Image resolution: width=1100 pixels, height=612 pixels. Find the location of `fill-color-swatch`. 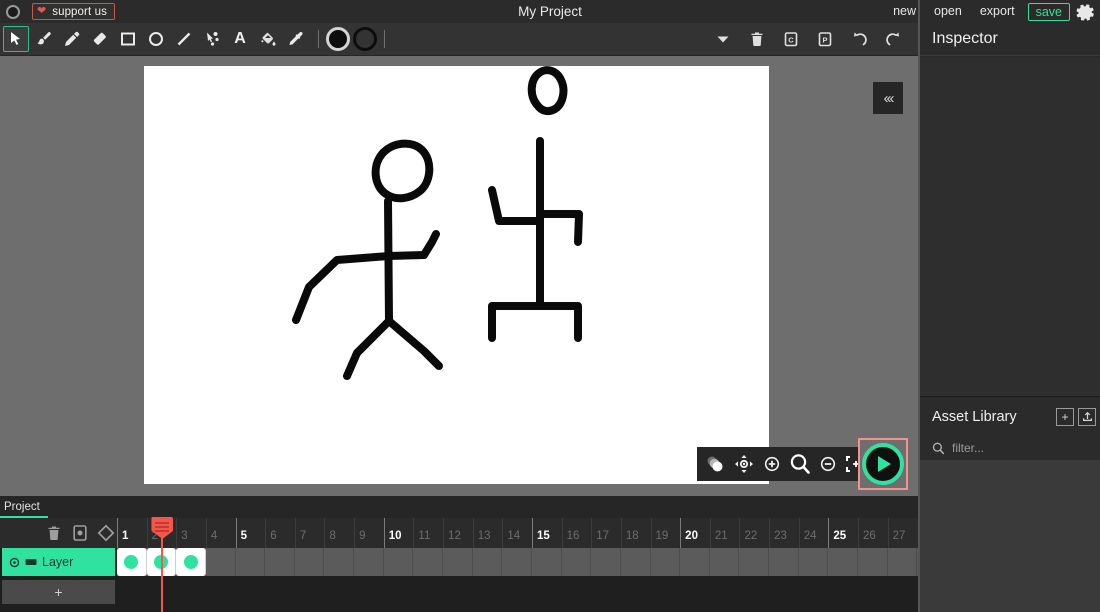

fill-color-swatch is located at coordinates (338, 39).